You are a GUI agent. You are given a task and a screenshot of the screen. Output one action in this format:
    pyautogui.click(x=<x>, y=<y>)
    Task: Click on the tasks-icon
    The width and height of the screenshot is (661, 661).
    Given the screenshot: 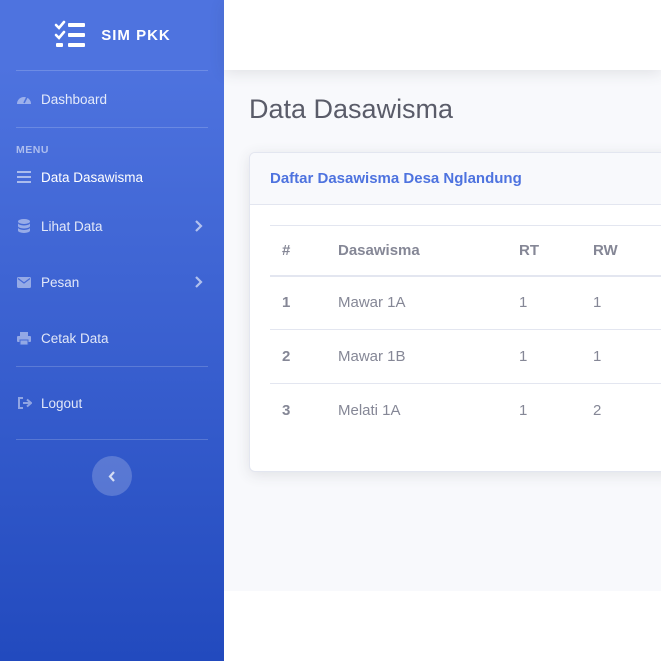 What is the action you would take?
    pyautogui.click(x=70, y=33)
    